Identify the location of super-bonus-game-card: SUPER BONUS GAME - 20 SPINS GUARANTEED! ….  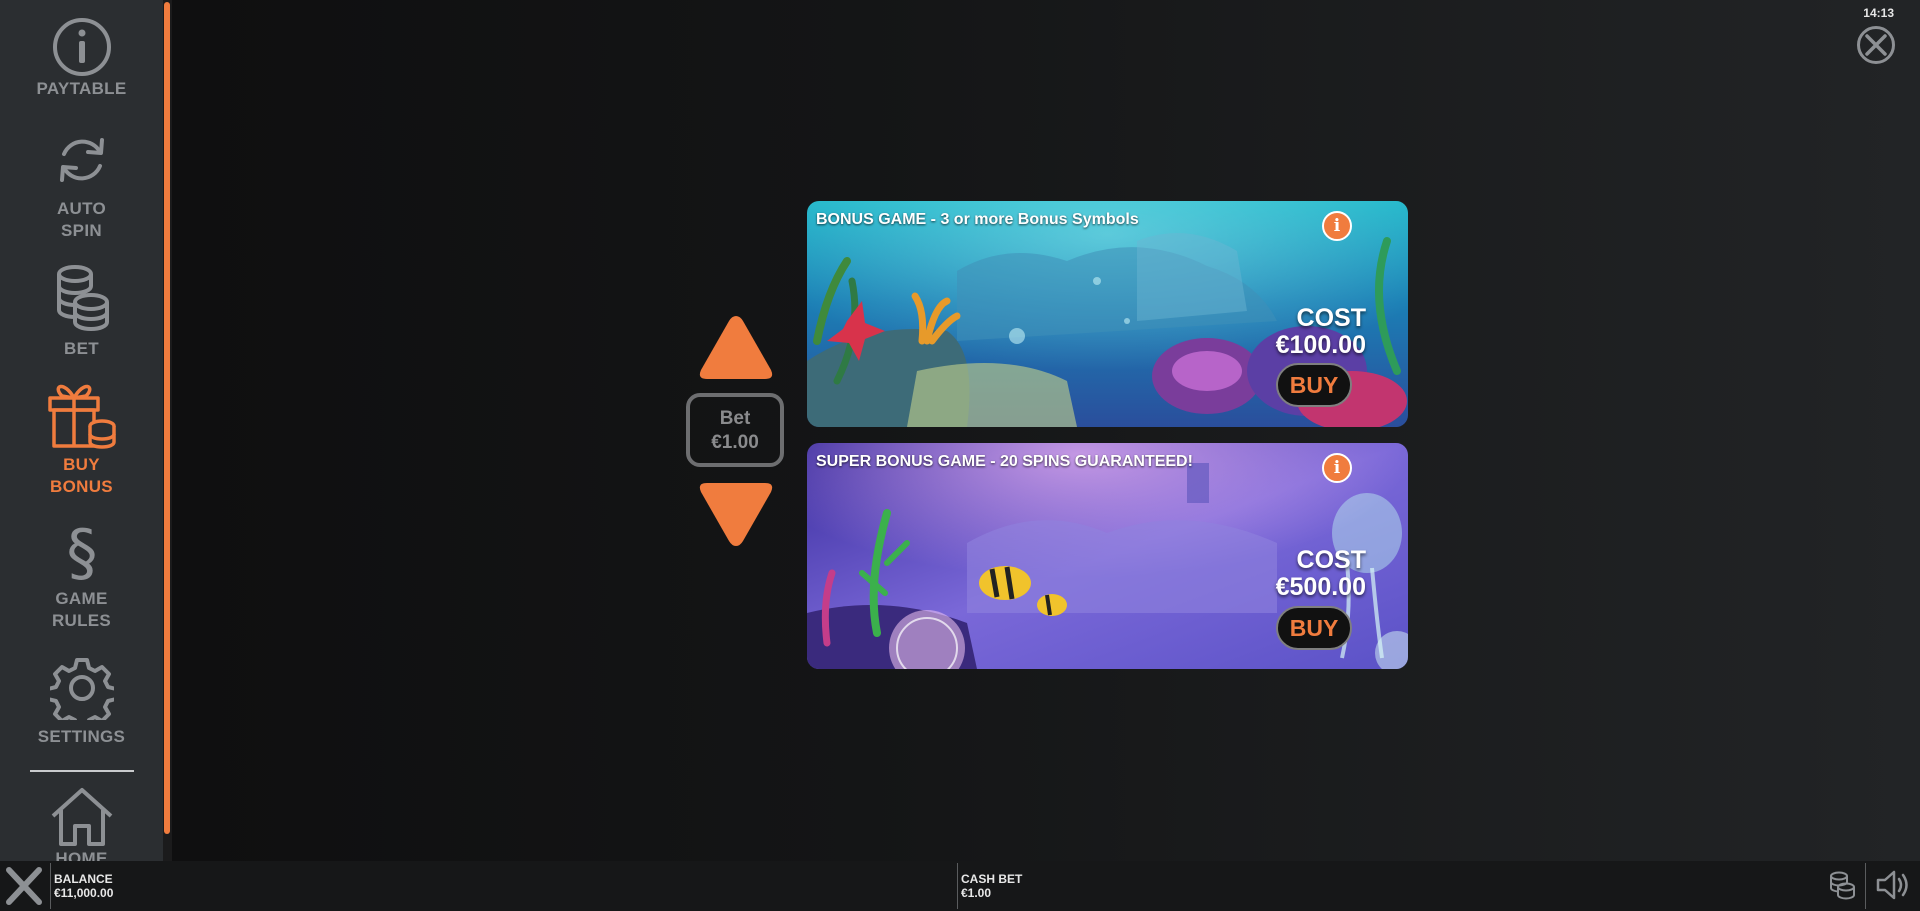
(1107, 556).